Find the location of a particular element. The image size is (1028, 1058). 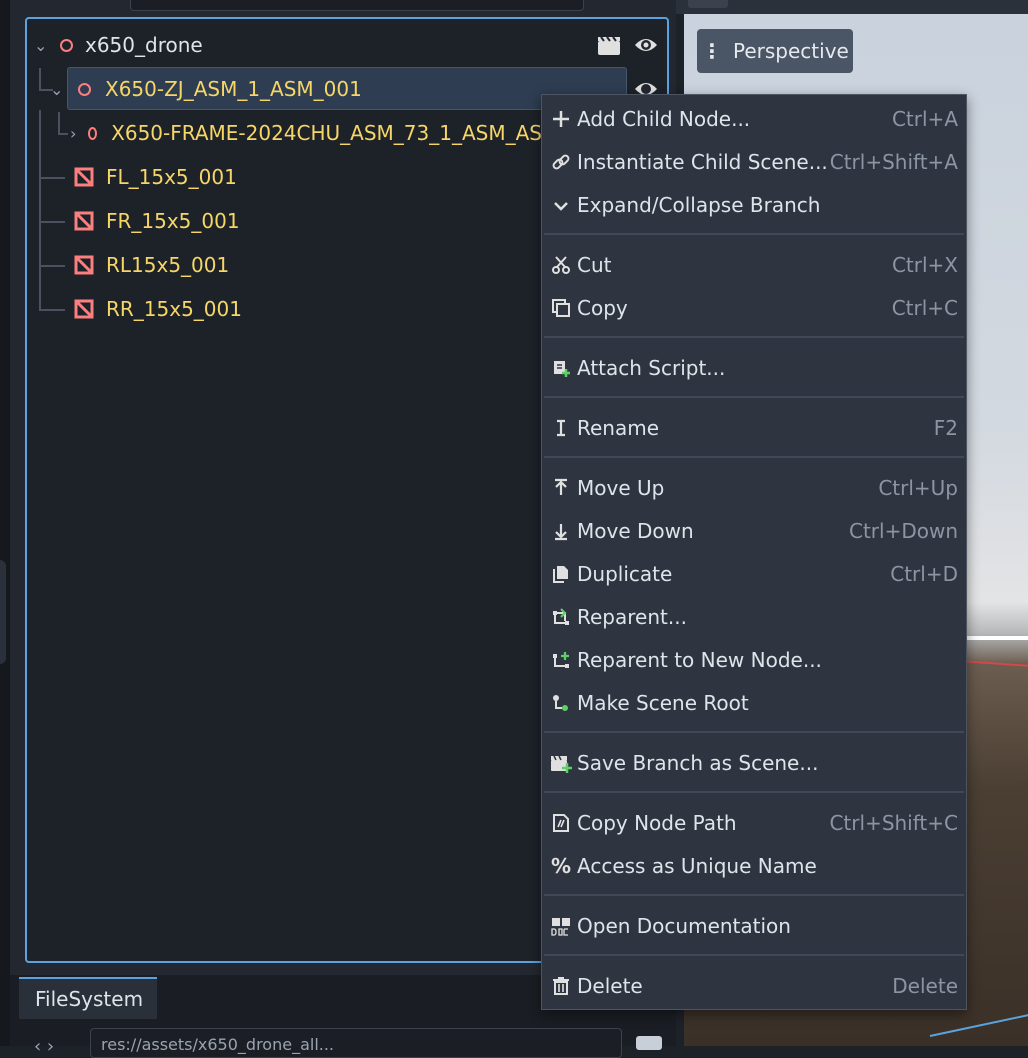

tree-item-fr: FR_15x5_001 is located at coordinates (304, 221).